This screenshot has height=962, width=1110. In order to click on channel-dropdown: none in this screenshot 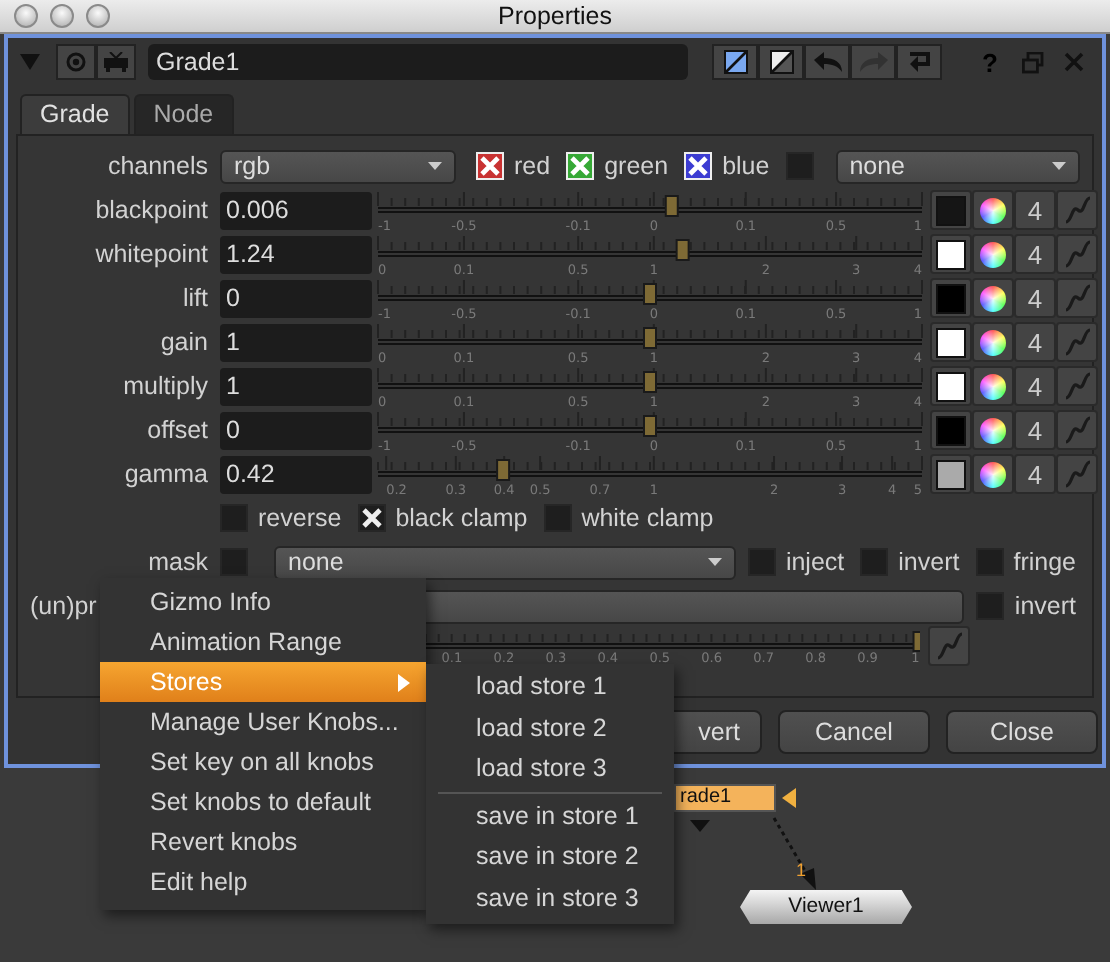, I will do `click(957, 166)`.